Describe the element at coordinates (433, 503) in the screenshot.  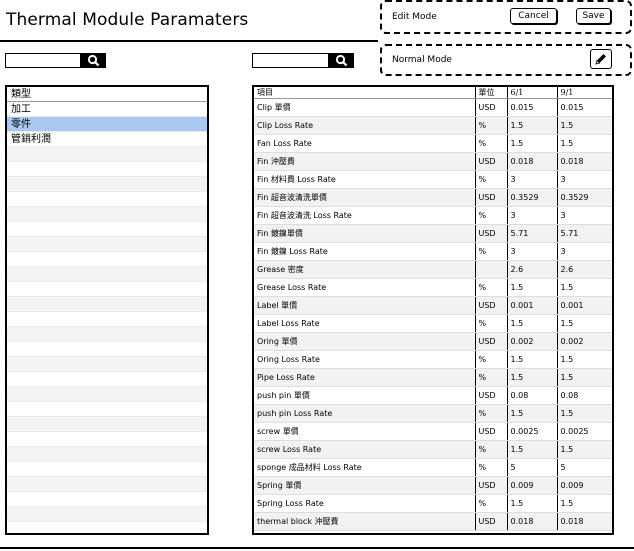
I see `table-row: Spring Loss Rate% 1.5 1.5` at that location.